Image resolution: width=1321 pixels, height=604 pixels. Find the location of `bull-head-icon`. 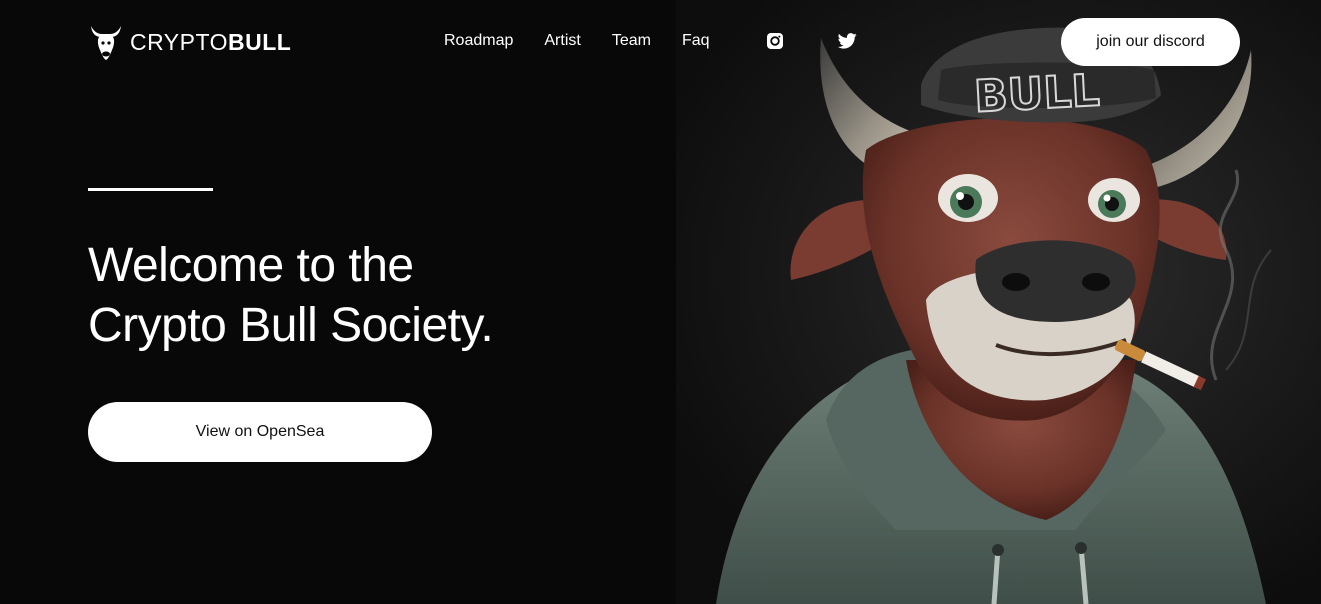

bull-head-icon is located at coordinates (106, 43).